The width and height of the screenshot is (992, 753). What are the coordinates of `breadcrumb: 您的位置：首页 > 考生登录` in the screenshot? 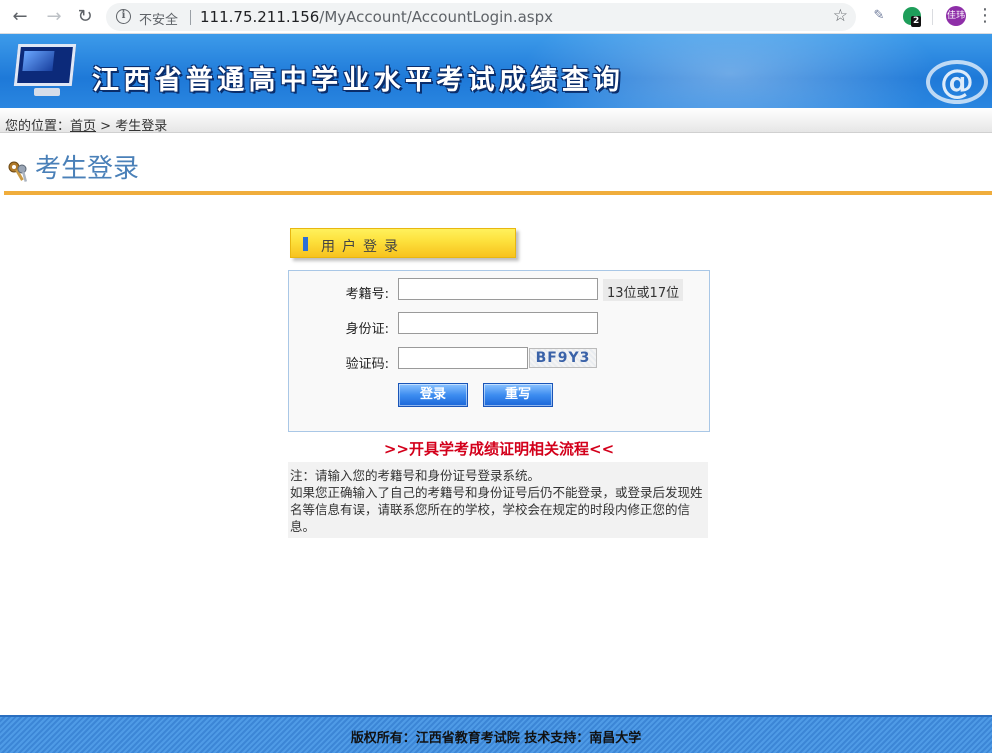 It's located at (496, 121).